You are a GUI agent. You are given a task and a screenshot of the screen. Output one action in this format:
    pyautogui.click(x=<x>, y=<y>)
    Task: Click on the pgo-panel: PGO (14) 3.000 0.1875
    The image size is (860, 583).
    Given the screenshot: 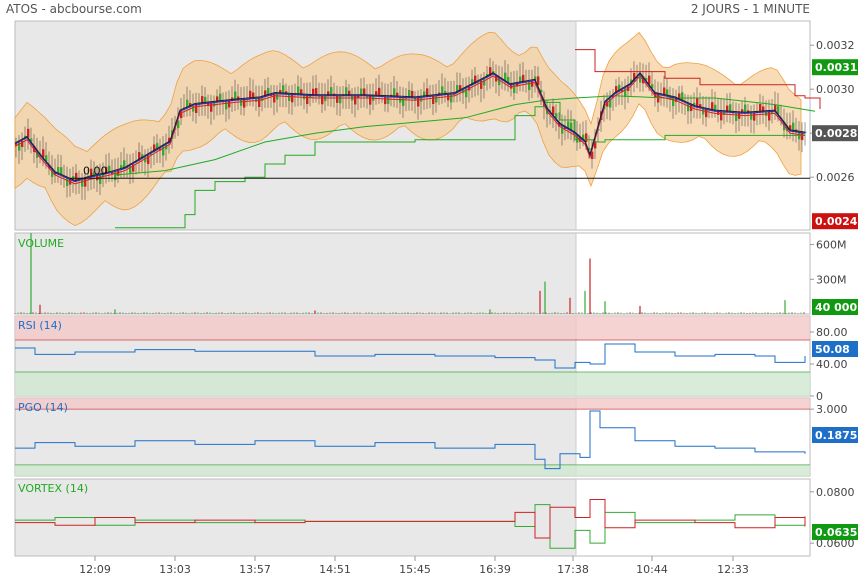 What is the action you would take?
    pyautogui.click(x=436, y=437)
    